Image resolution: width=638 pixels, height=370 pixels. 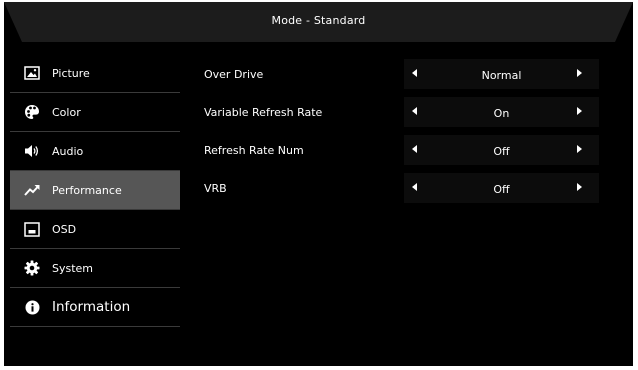 I want to click on variable-refresh-rate-selector: On, so click(x=501, y=112).